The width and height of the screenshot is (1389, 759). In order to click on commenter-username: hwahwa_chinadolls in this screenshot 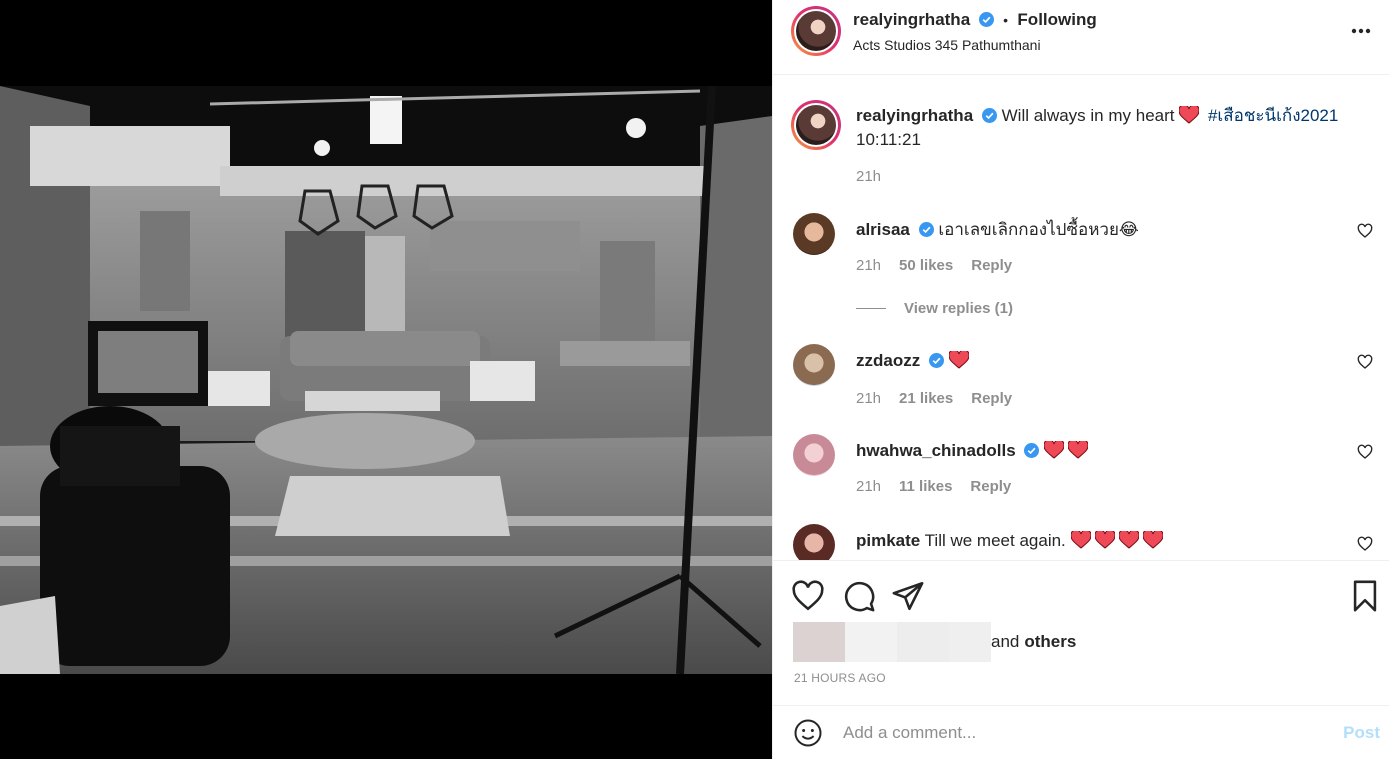, I will do `click(936, 450)`.